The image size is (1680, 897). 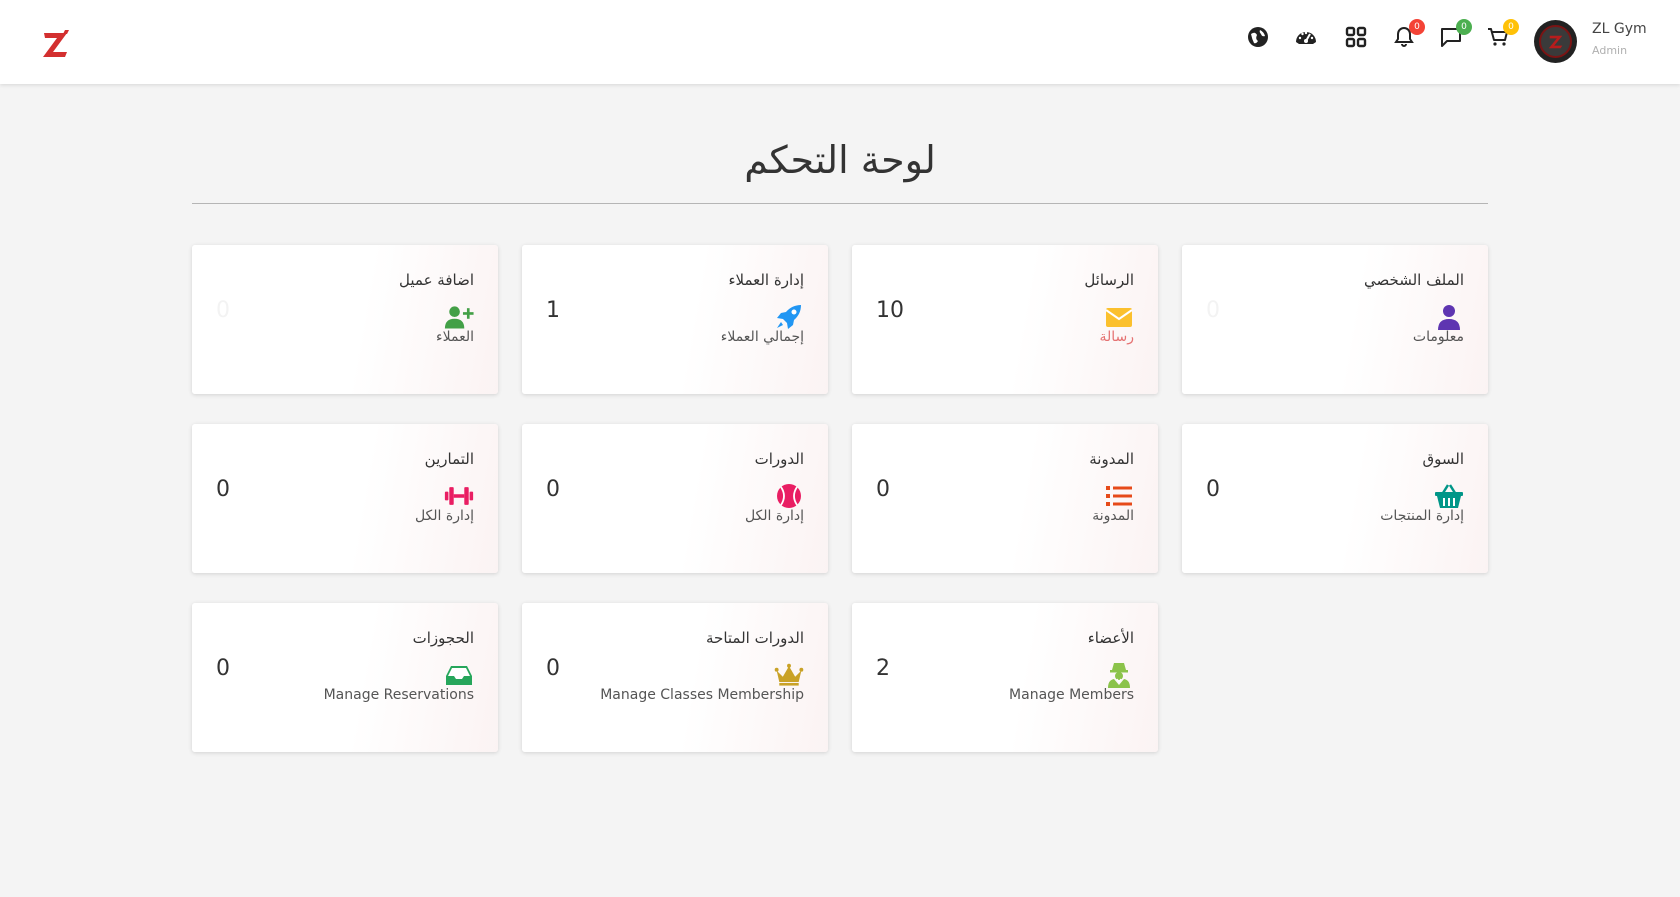 I want to click on card-subtitle: العملاء, so click(x=455, y=337).